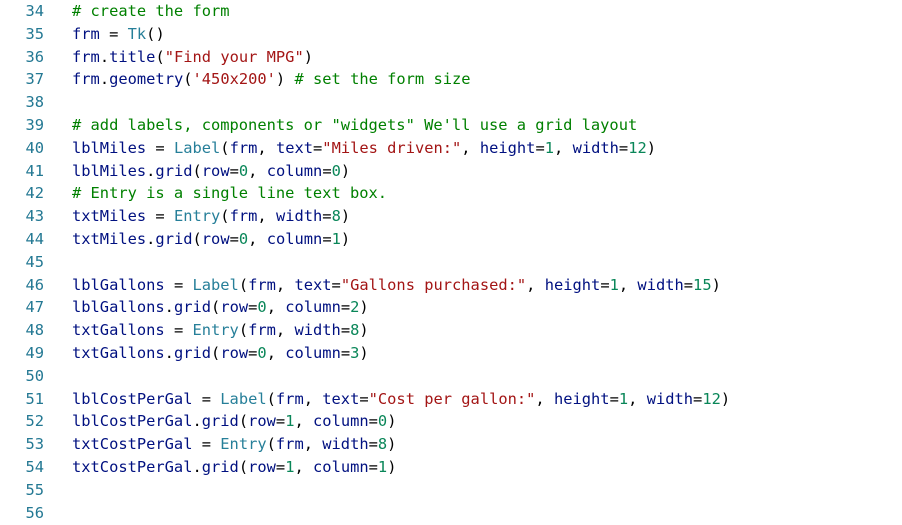 This screenshot has width=902, height=525. I want to click on code-line: 54 txtCostPerGal.grid(row=1, column=1), so click(451, 467).